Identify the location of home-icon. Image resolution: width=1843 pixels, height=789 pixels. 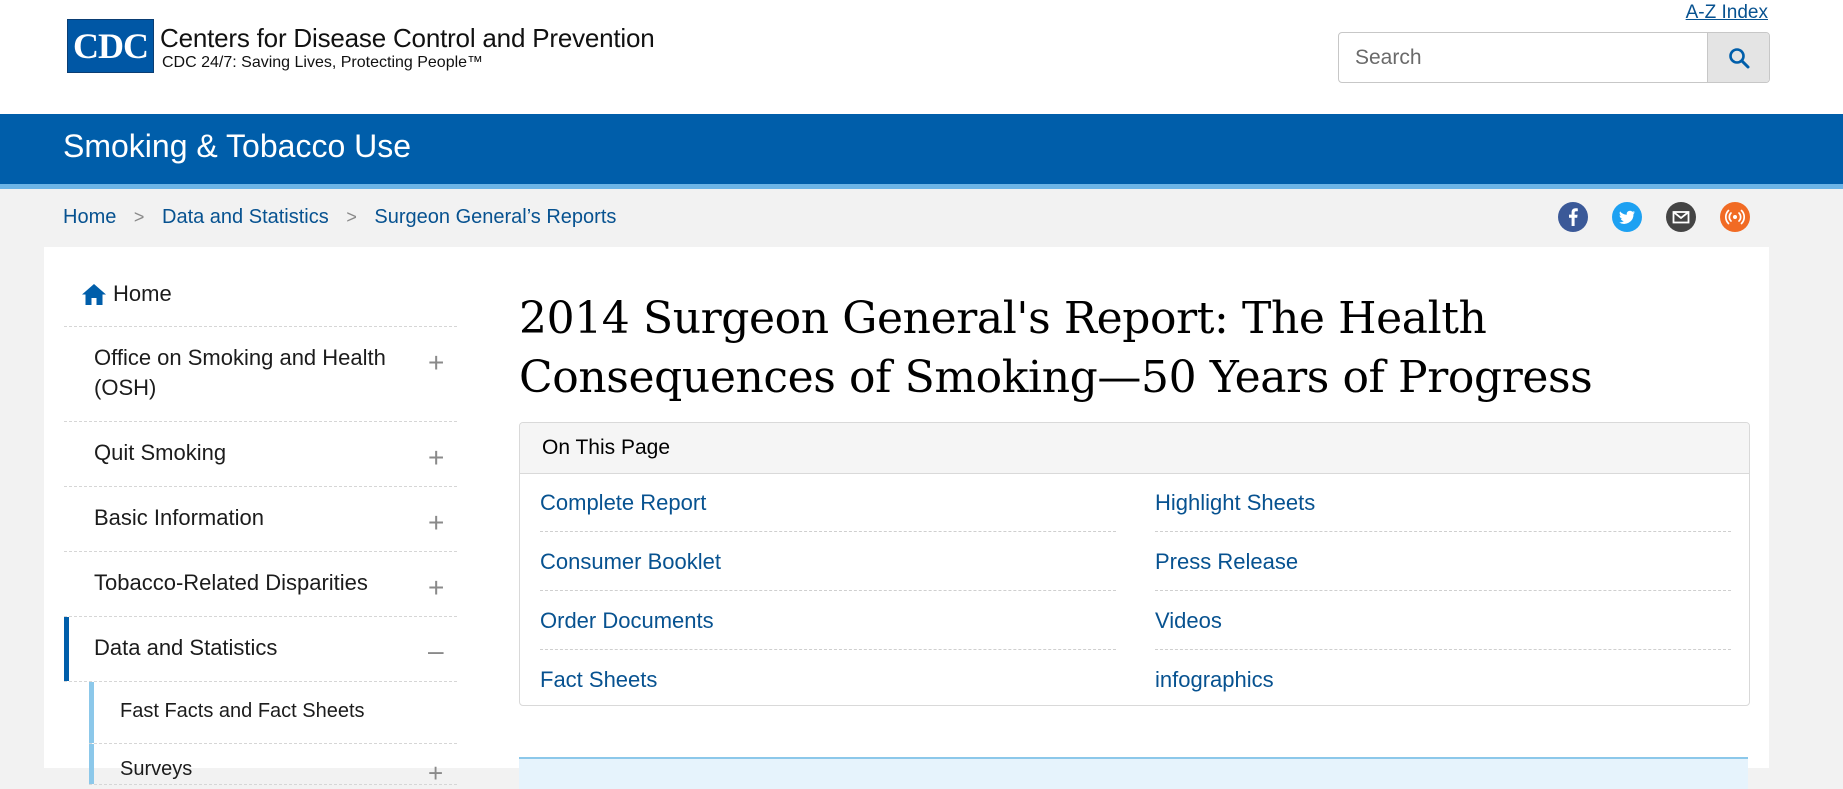
(94, 294).